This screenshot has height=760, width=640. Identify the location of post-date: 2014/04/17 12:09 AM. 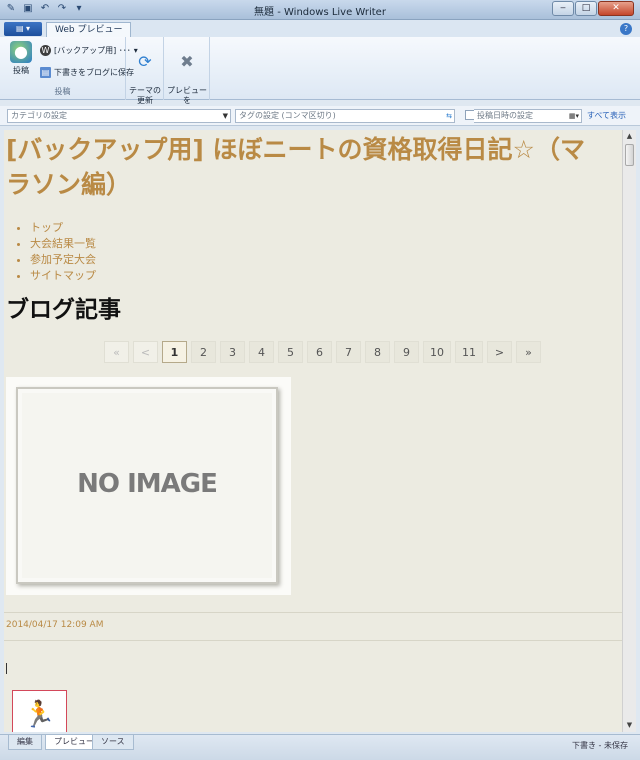
(55, 625).